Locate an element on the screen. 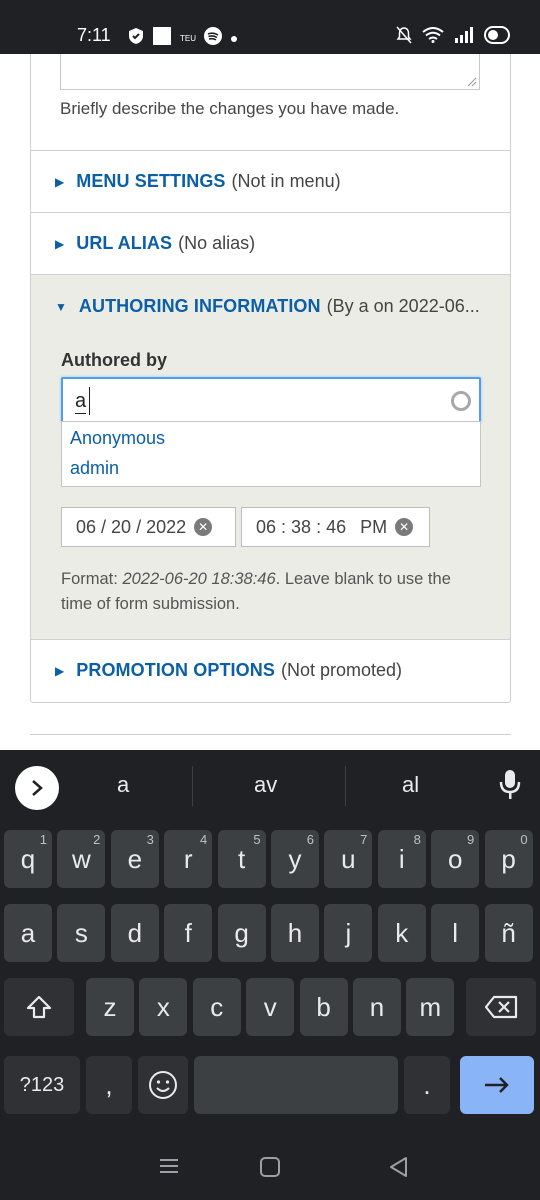  authored-on-time-input: 06 : 38 : 46 PM ✕ is located at coordinates (335, 527).